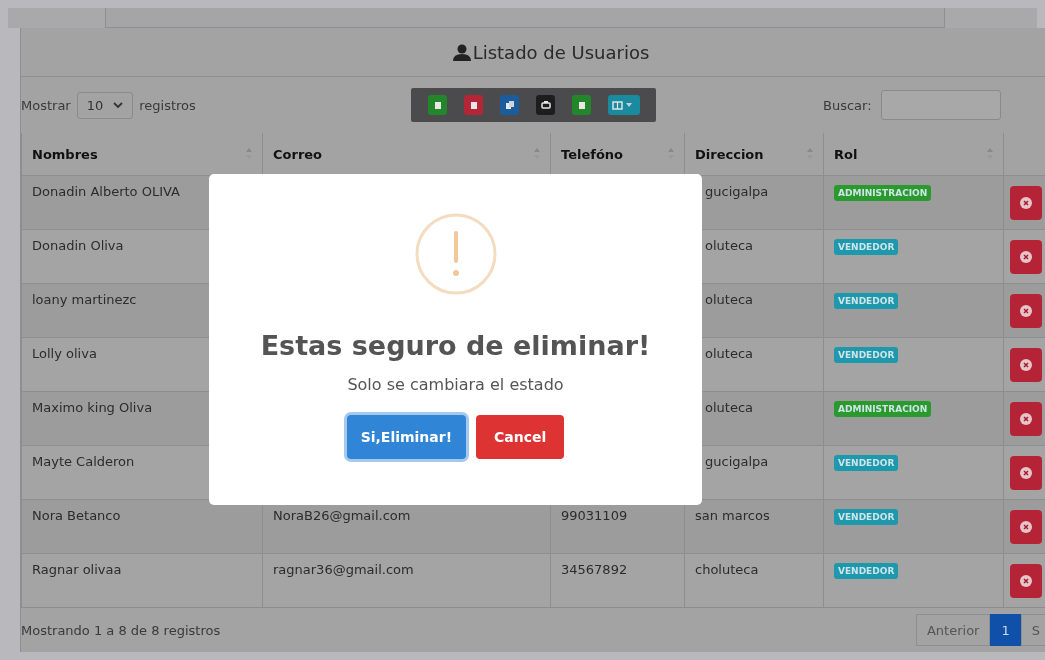  What do you see at coordinates (64, 353) in the screenshot?
I see `table-cell: Lolly oliva` at bounding box center [64, 353].